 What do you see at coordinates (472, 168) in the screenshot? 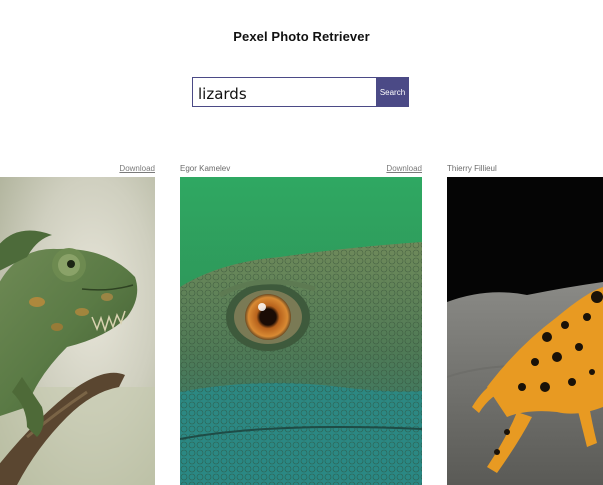
I see `photo-author: Thierry Fillieul` at bounding box center [472, 168].